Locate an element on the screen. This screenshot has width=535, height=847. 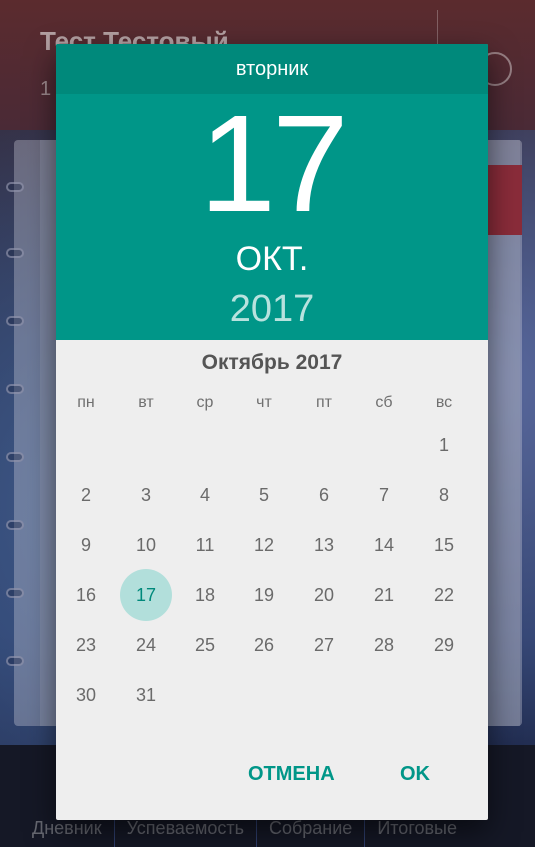
background-nav-item: Успеваемость is located at coordinates (186, 832).